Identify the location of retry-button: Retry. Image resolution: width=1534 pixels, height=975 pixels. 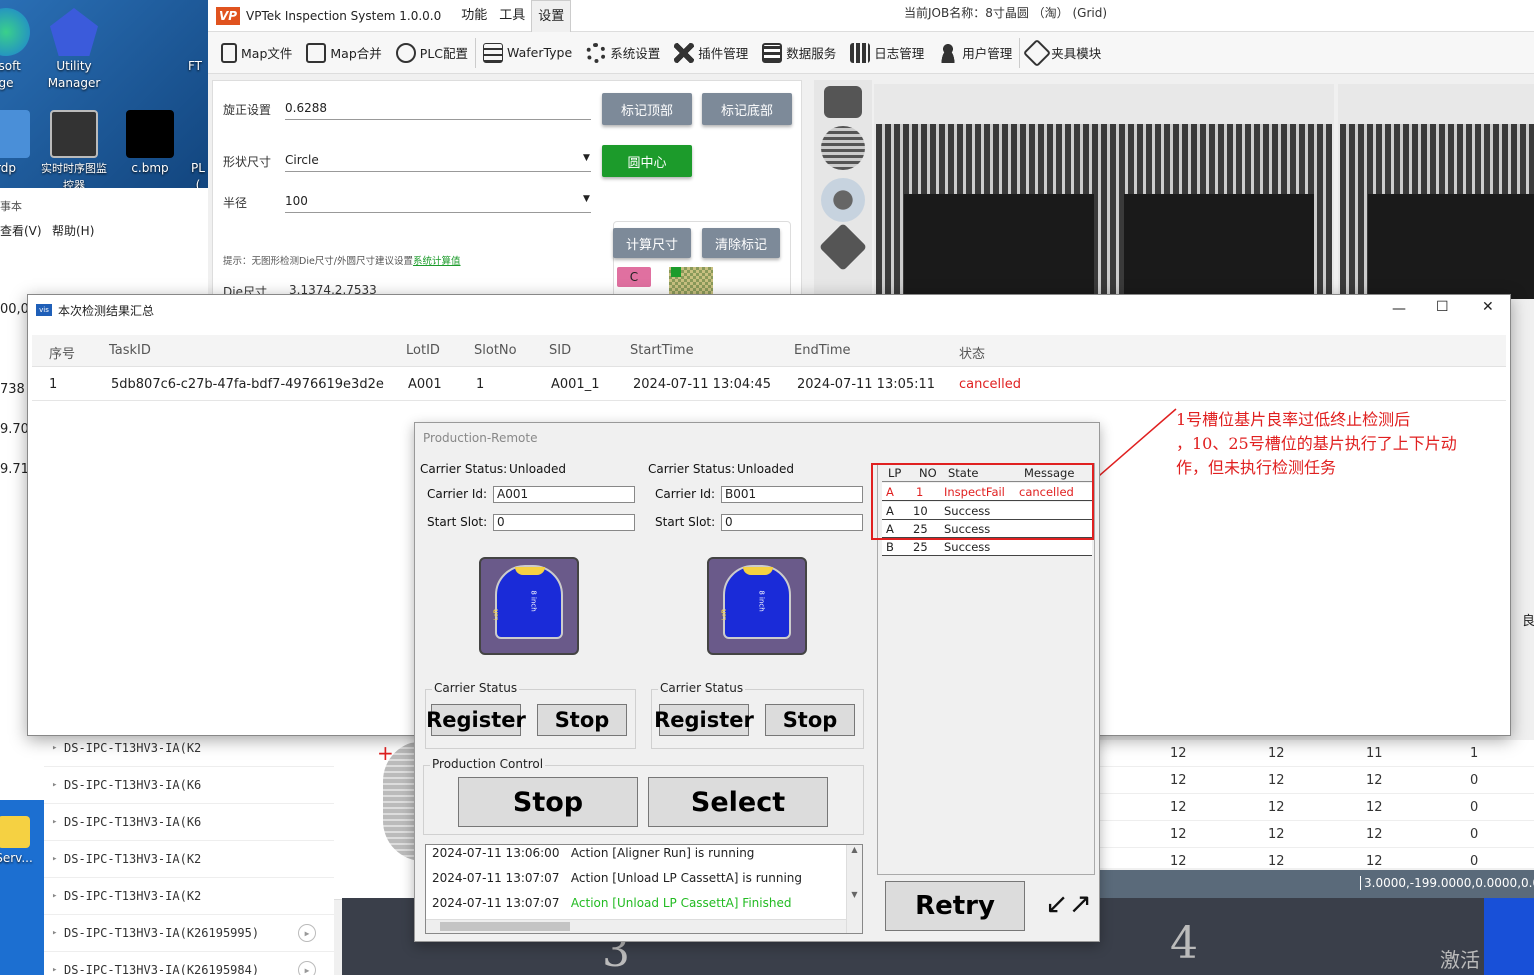
(955, 906).